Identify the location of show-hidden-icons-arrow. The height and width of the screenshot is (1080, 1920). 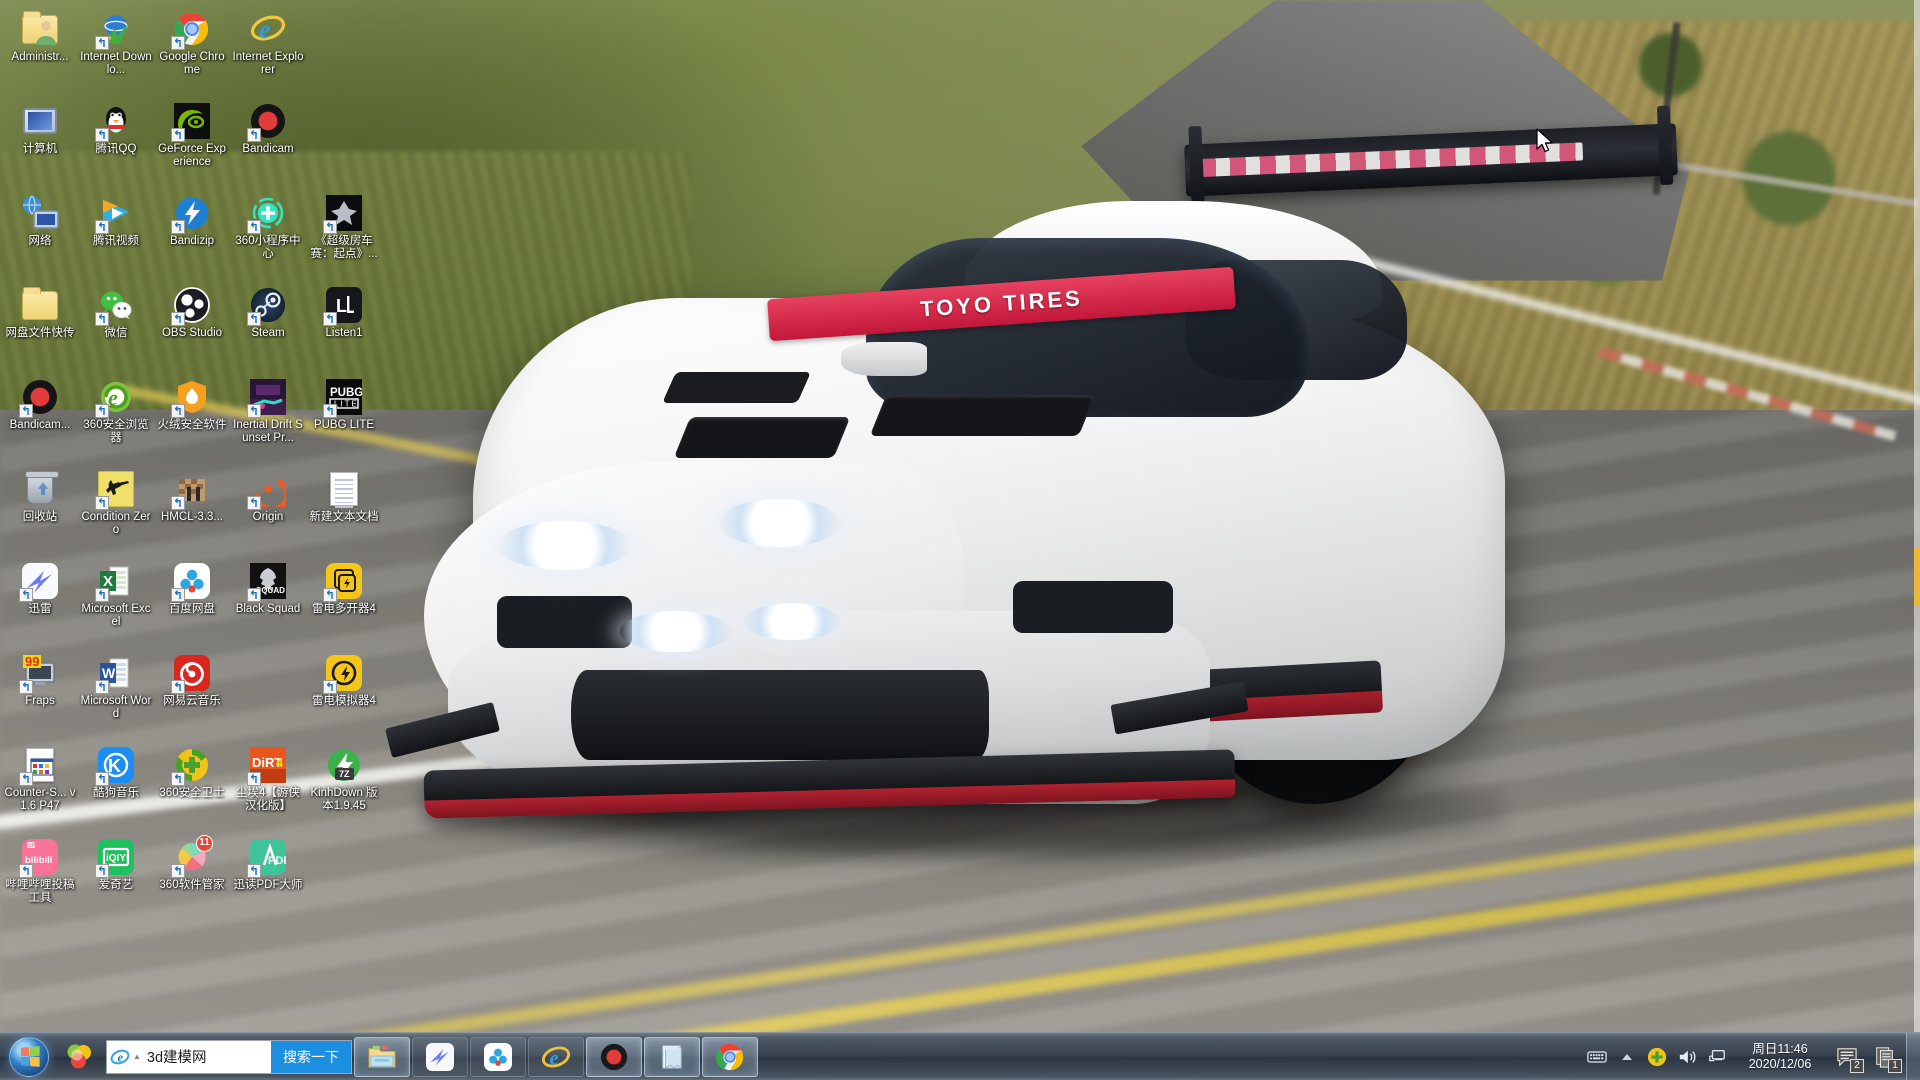
(1627, 1056).